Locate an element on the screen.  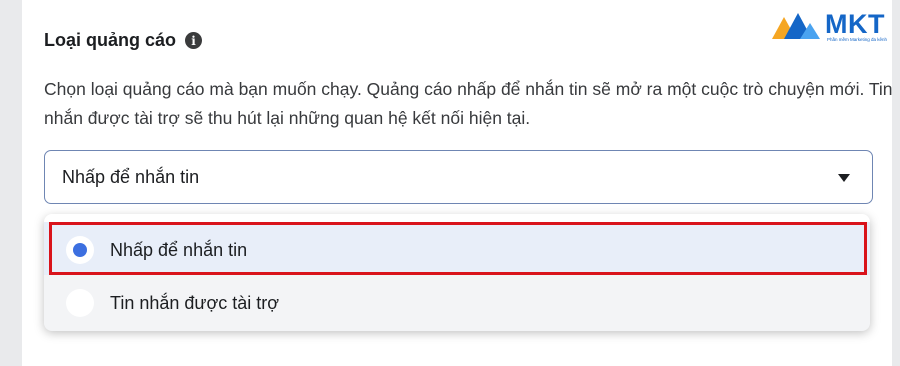
dropdown-selected-value: Nhấp để nhắn tin is located at coordinates (131, 176).